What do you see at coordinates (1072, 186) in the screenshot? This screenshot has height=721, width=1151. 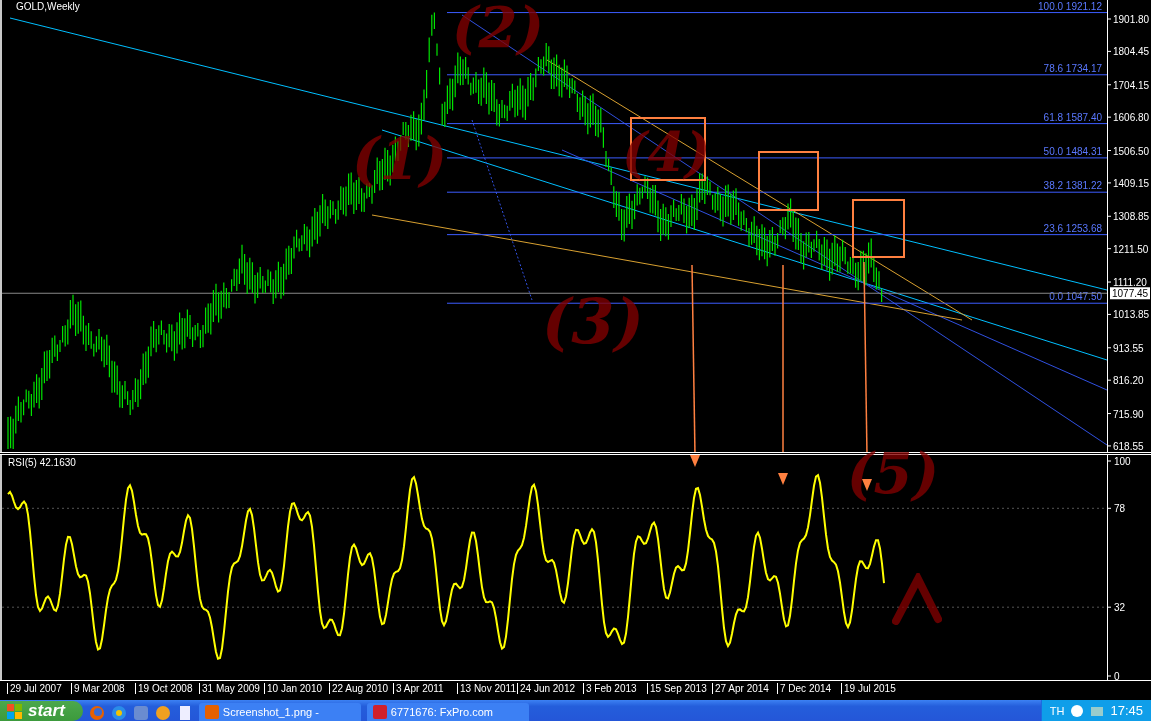 I see `fibonacci-level-label: 38.2 1381.22` at bounding box center [1072, 186].